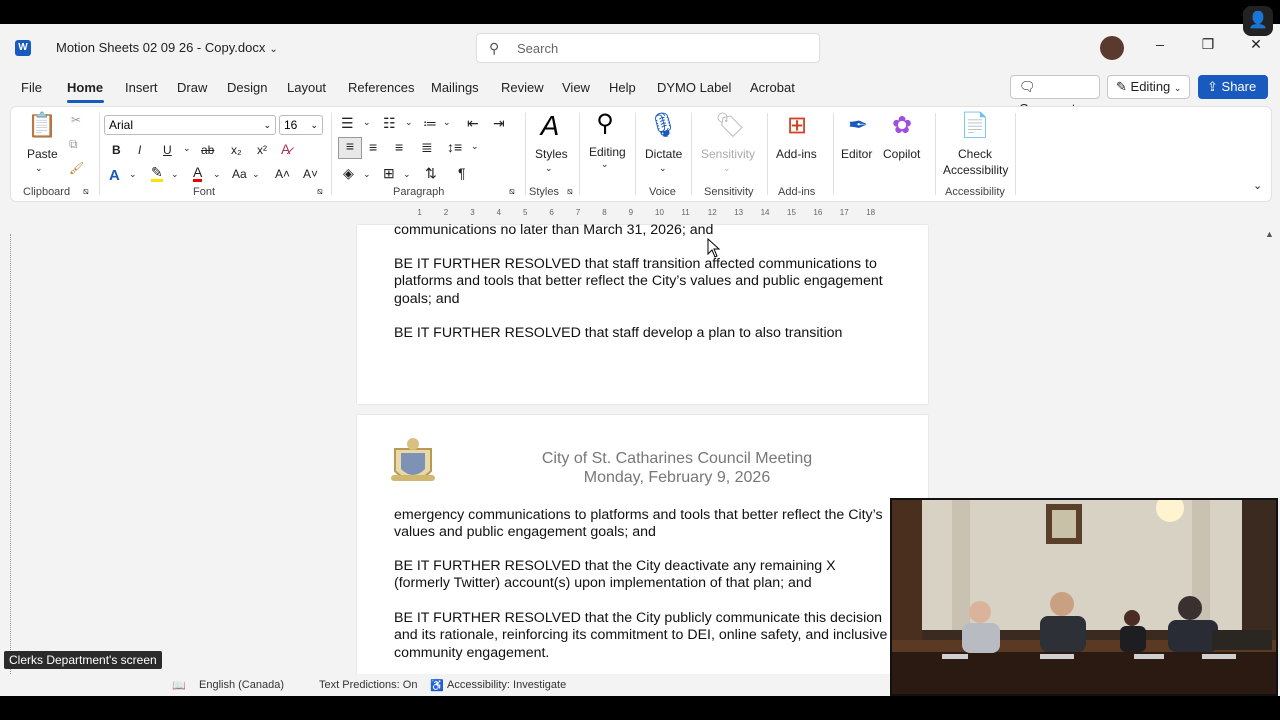 The image size is (1280, 720). What do you see at coordinates (241, 685) in the screenshot?
I see `language-status: English (Canada)` at bounding box center [241, 685].